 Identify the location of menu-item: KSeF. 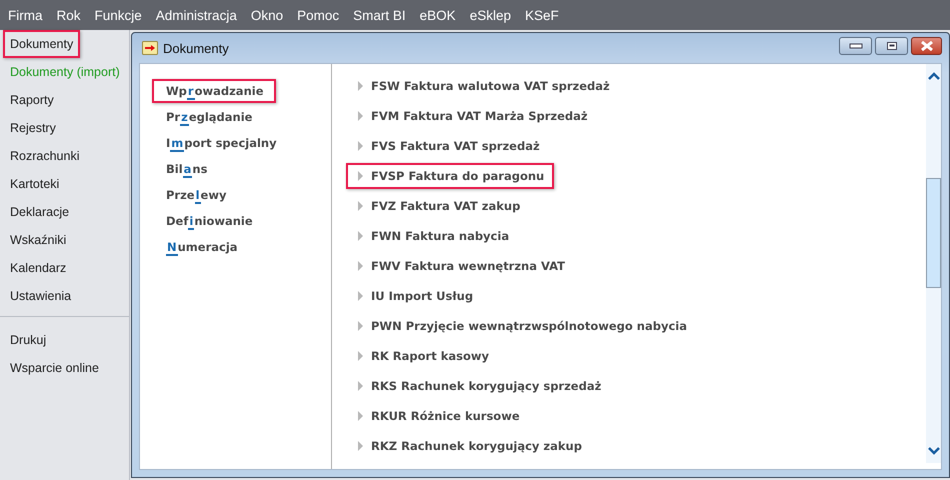
(542, 15).